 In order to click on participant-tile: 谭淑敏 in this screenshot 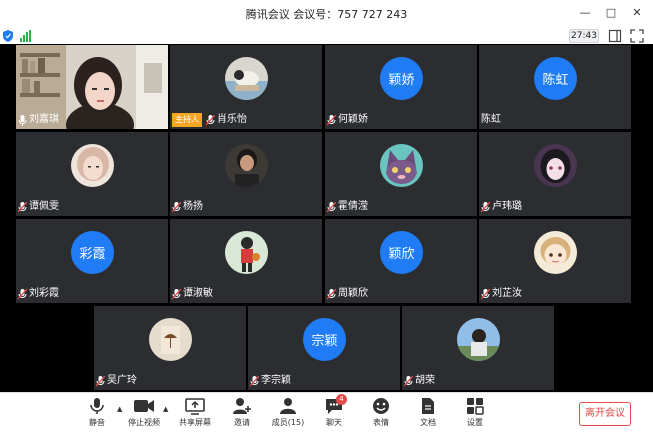, I will do `click(246, 261)`.